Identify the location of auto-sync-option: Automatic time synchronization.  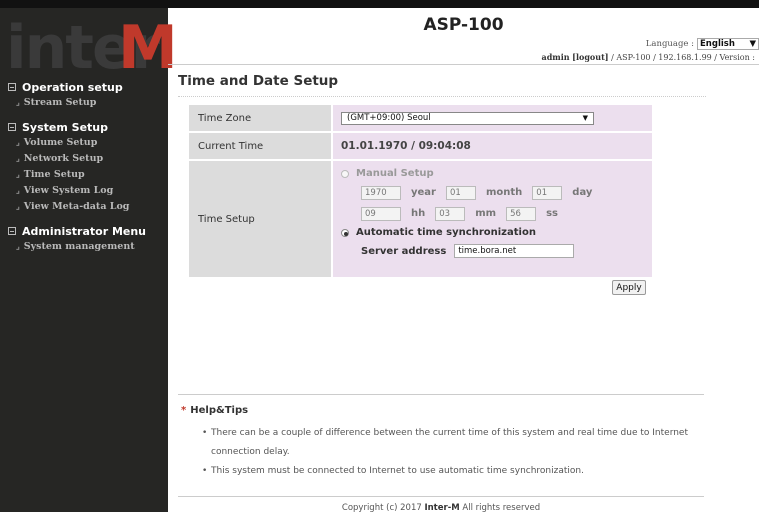
(496, 232).